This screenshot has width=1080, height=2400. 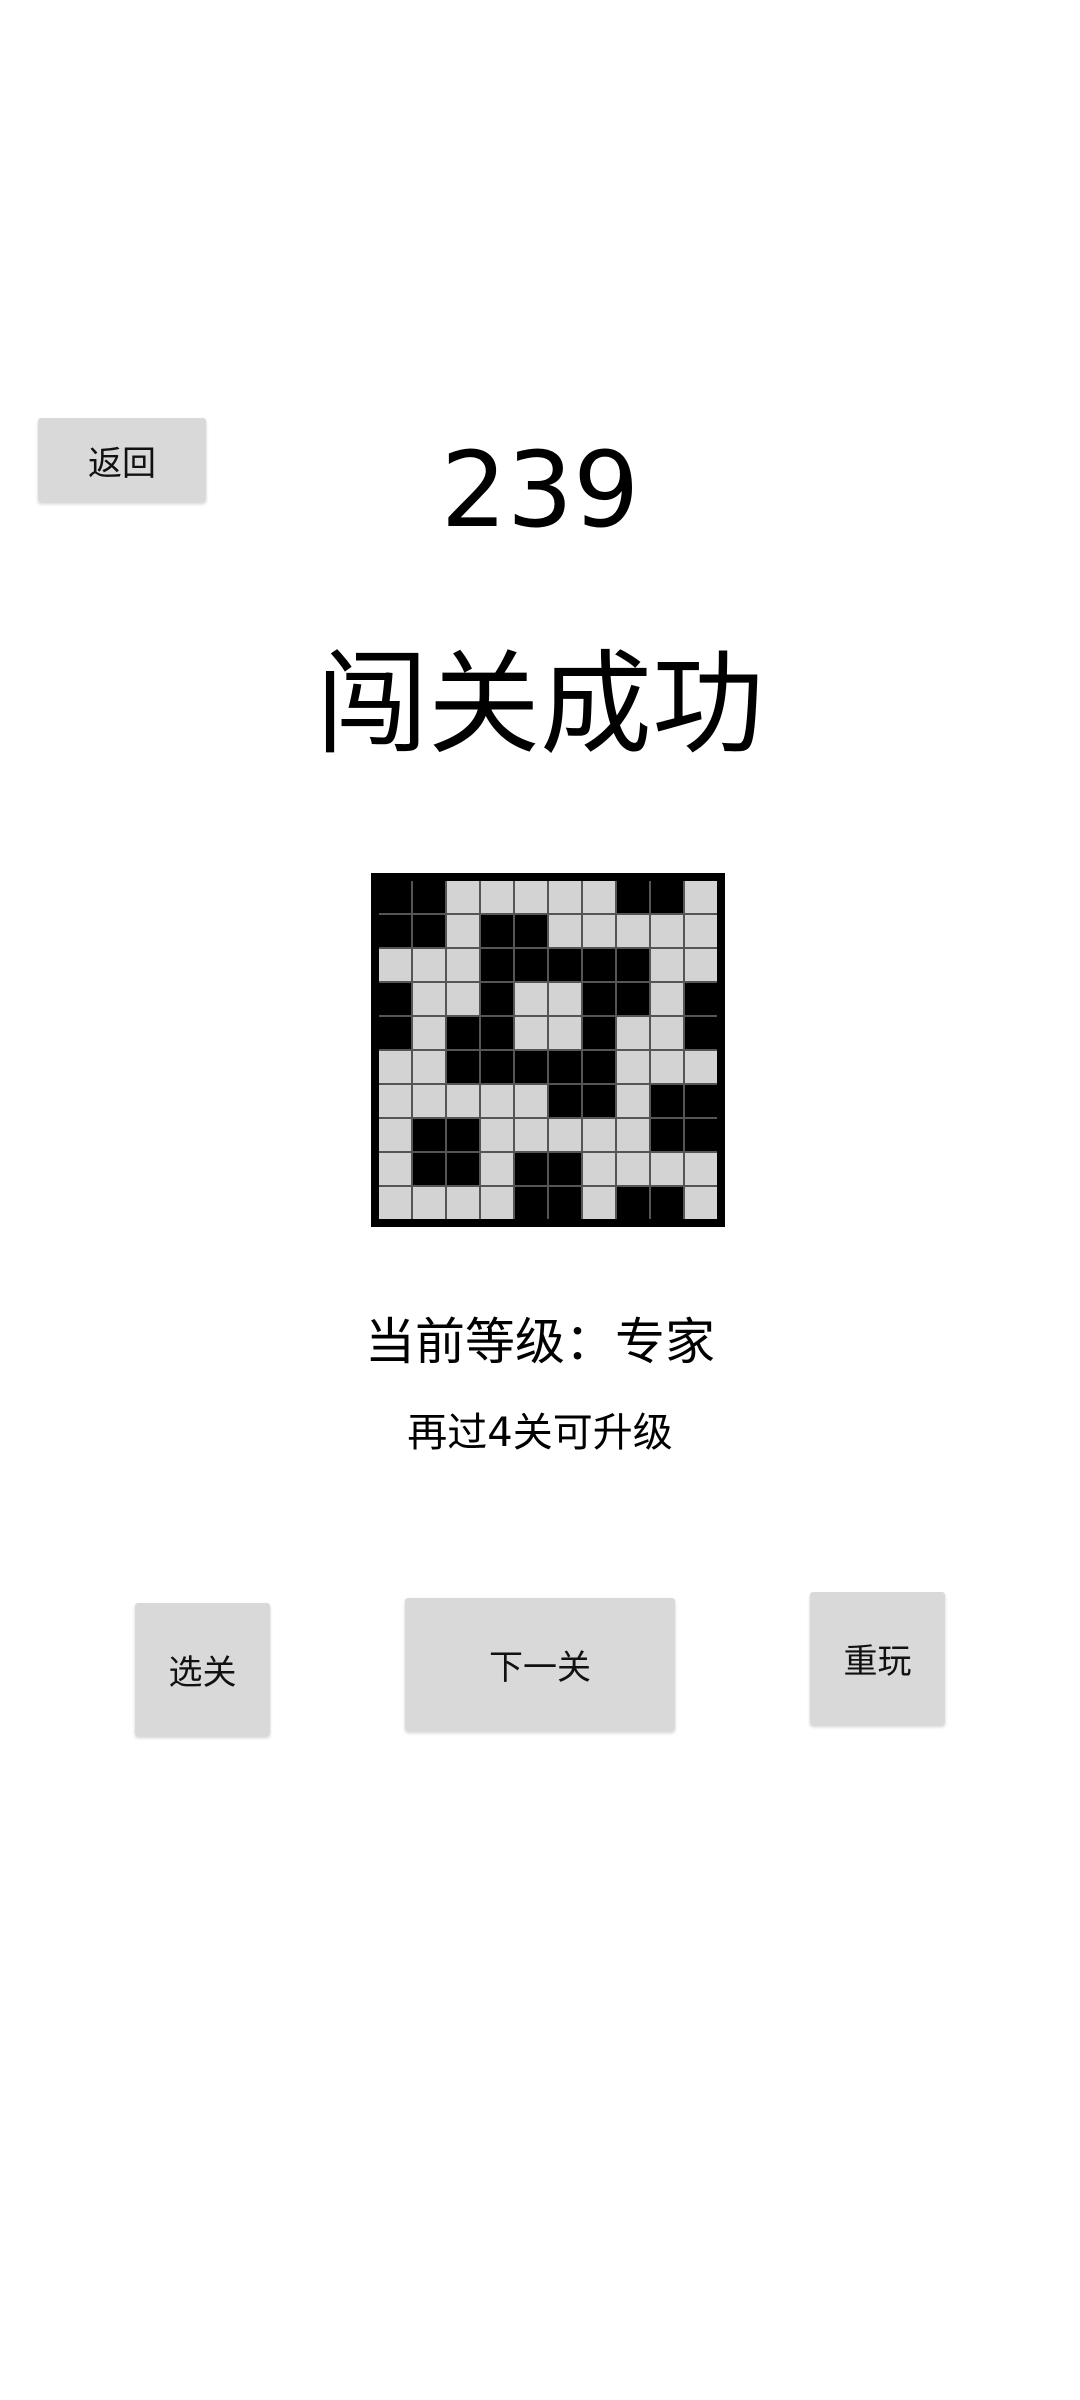 What do you see at coordinates (540, 1433) in the screenshot?
I see `upgrade-hint-text: 再过4关可升级` at bounding box center [540, 1433].